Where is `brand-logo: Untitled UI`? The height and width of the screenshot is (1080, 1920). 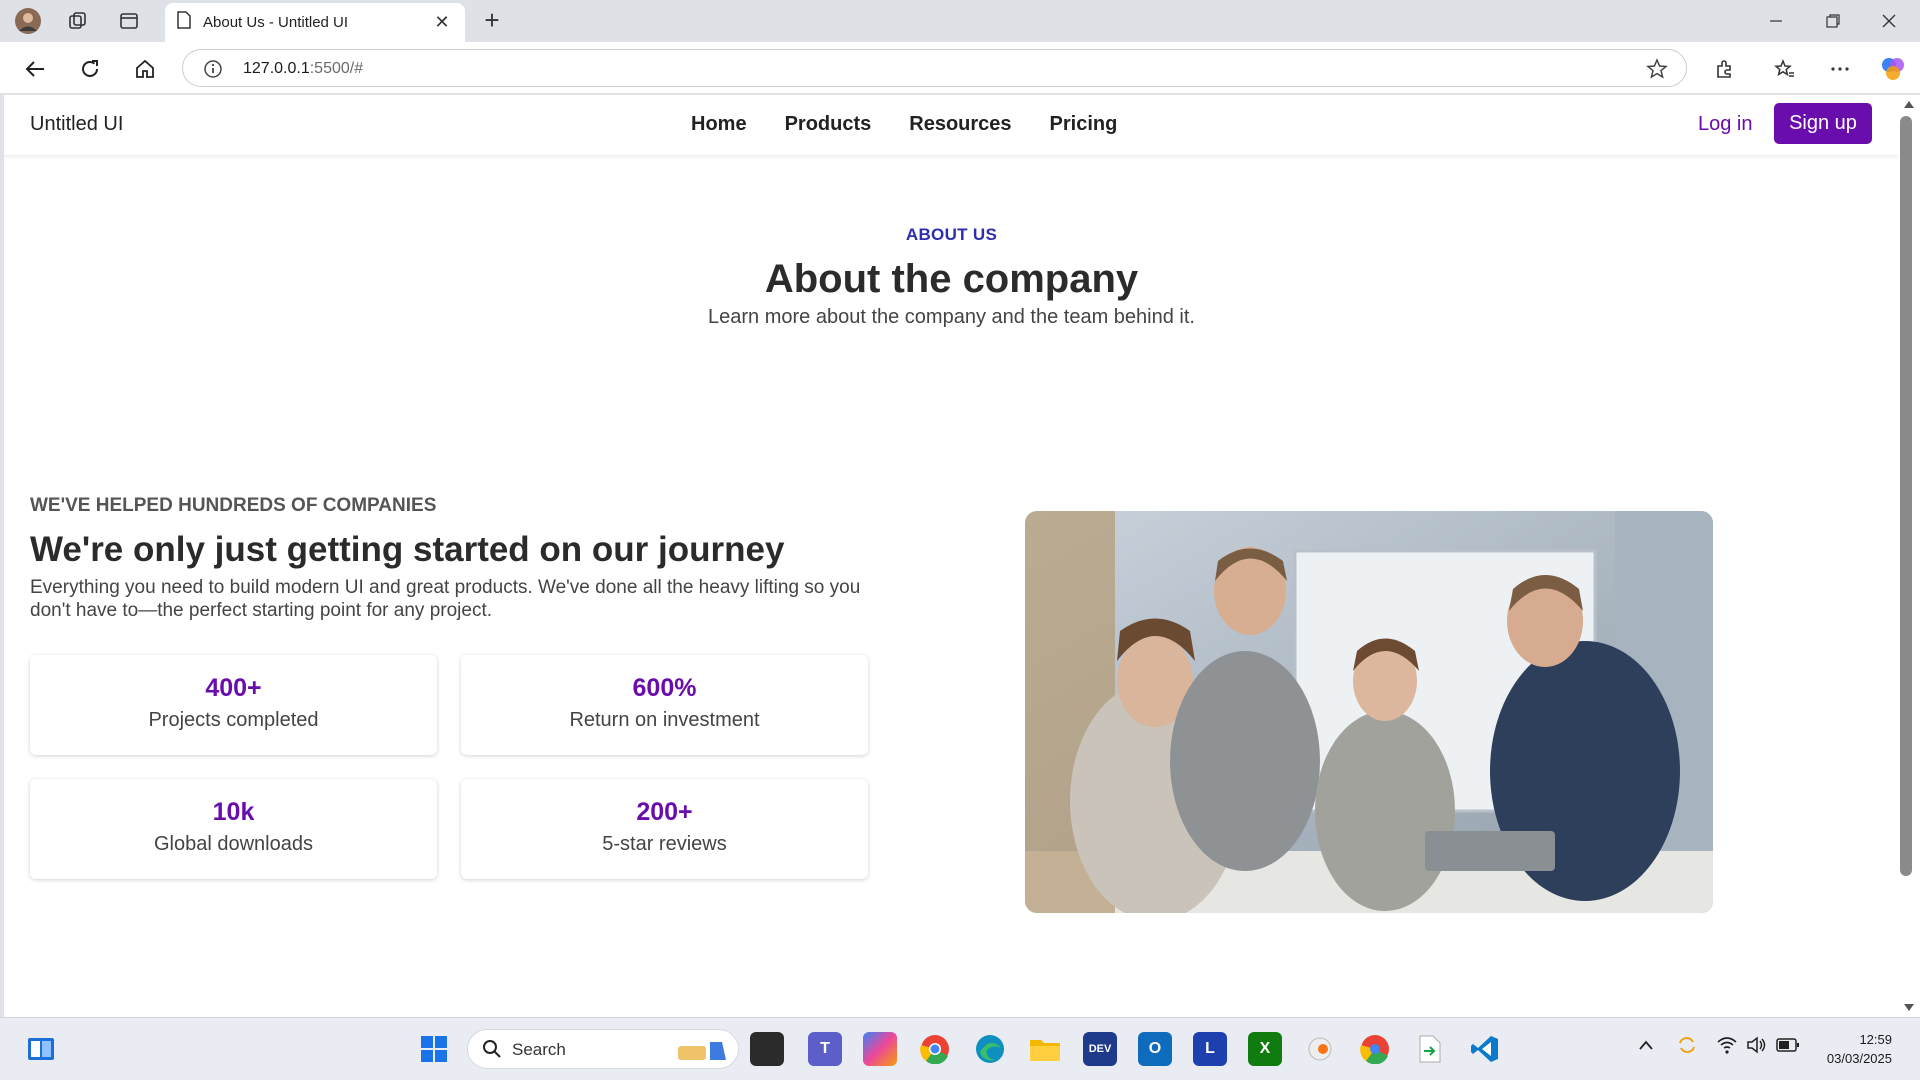 brand-logo: Untitled UI is located at coordinates (76, 124).